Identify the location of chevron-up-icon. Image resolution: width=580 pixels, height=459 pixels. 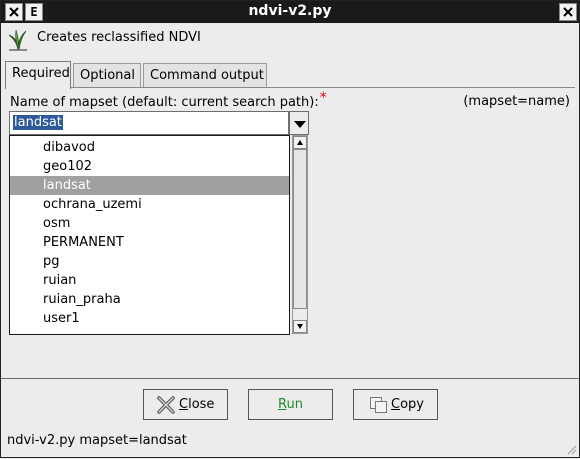
(300, 142).